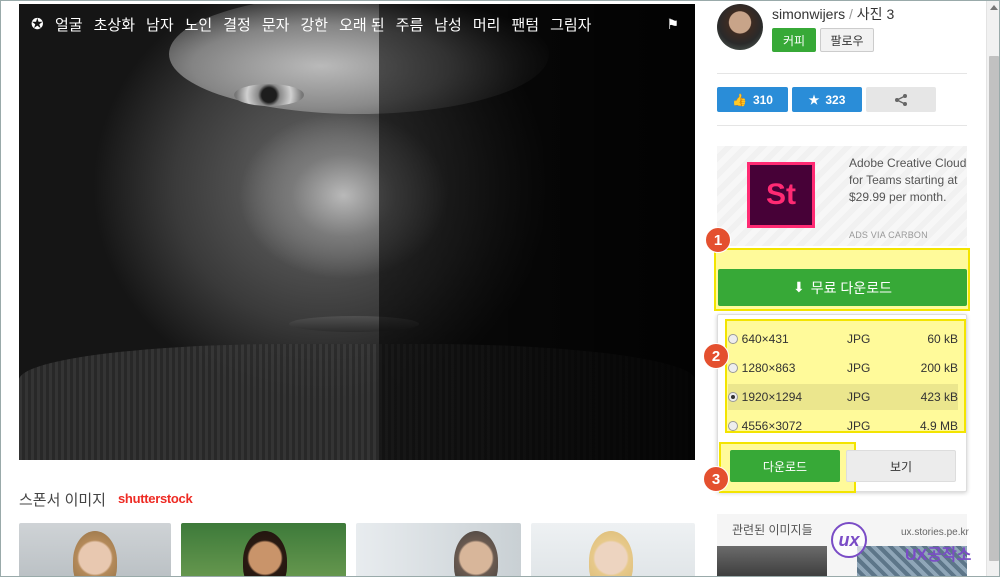 This screenshot has height=577, width=1000. I want to click on tag-link: 머리, so click(487, 24).